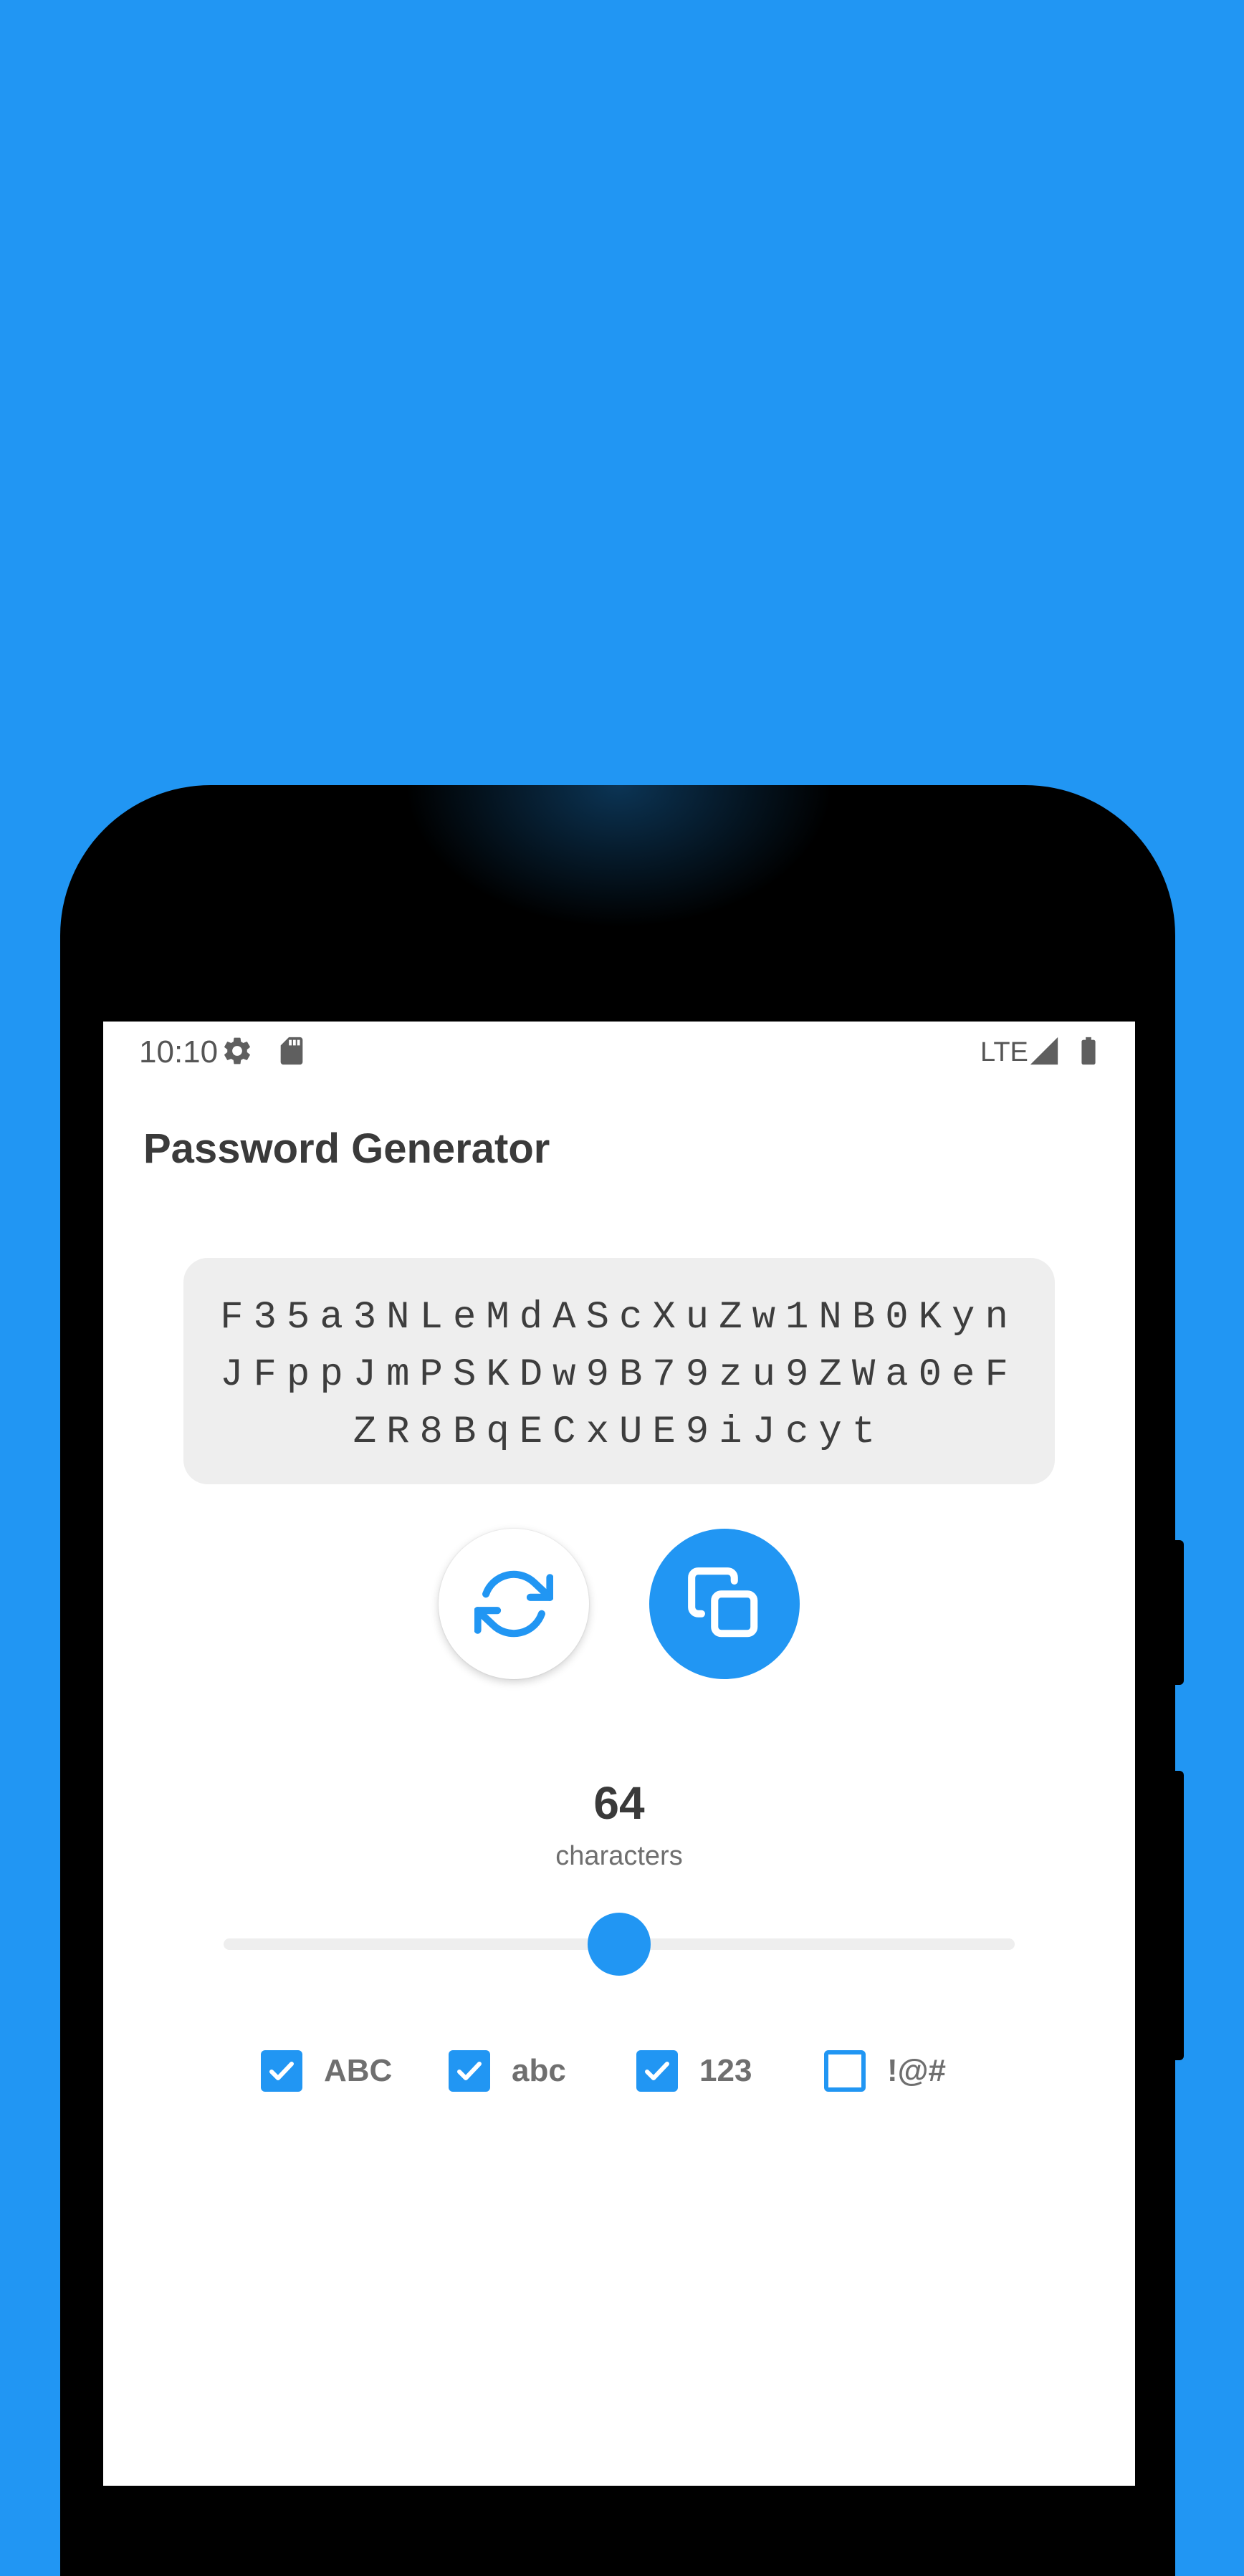 The height and width of the screenshot is (2576, 1244). What do you see at coordinates (1044, 1050) in the screenshot?
I see `signal-icon` at bounding box center [1044, 1050].